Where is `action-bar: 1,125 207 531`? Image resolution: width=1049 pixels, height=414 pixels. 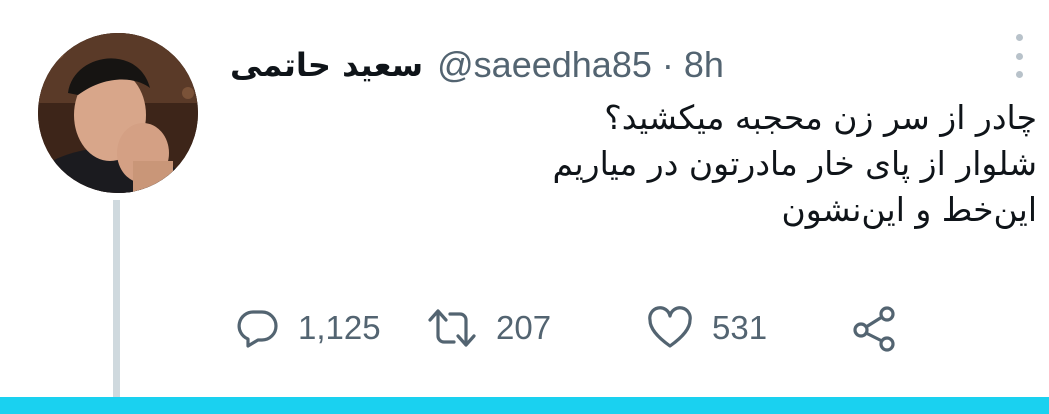
action-bar: 1,125 207 531 is located at coordinates (567, 328).